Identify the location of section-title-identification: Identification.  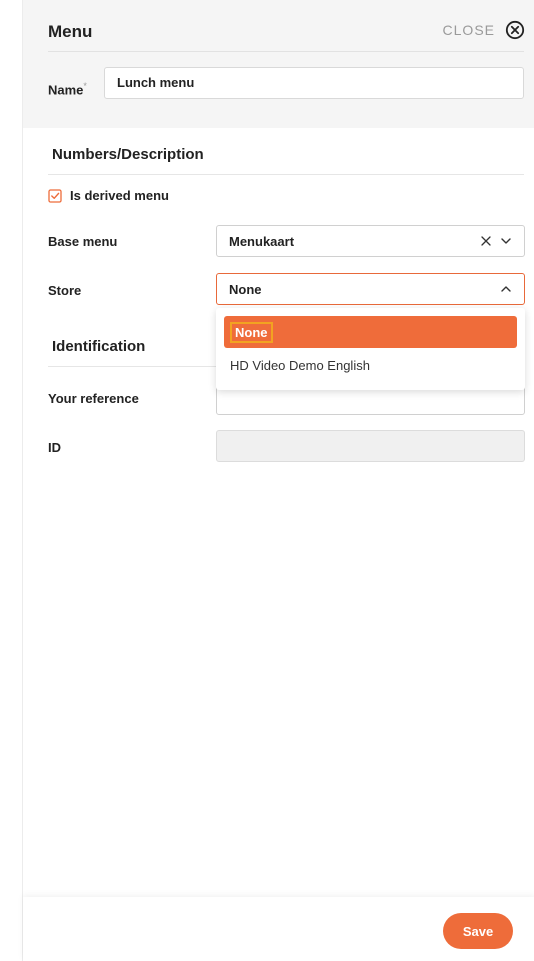
(99, 346).